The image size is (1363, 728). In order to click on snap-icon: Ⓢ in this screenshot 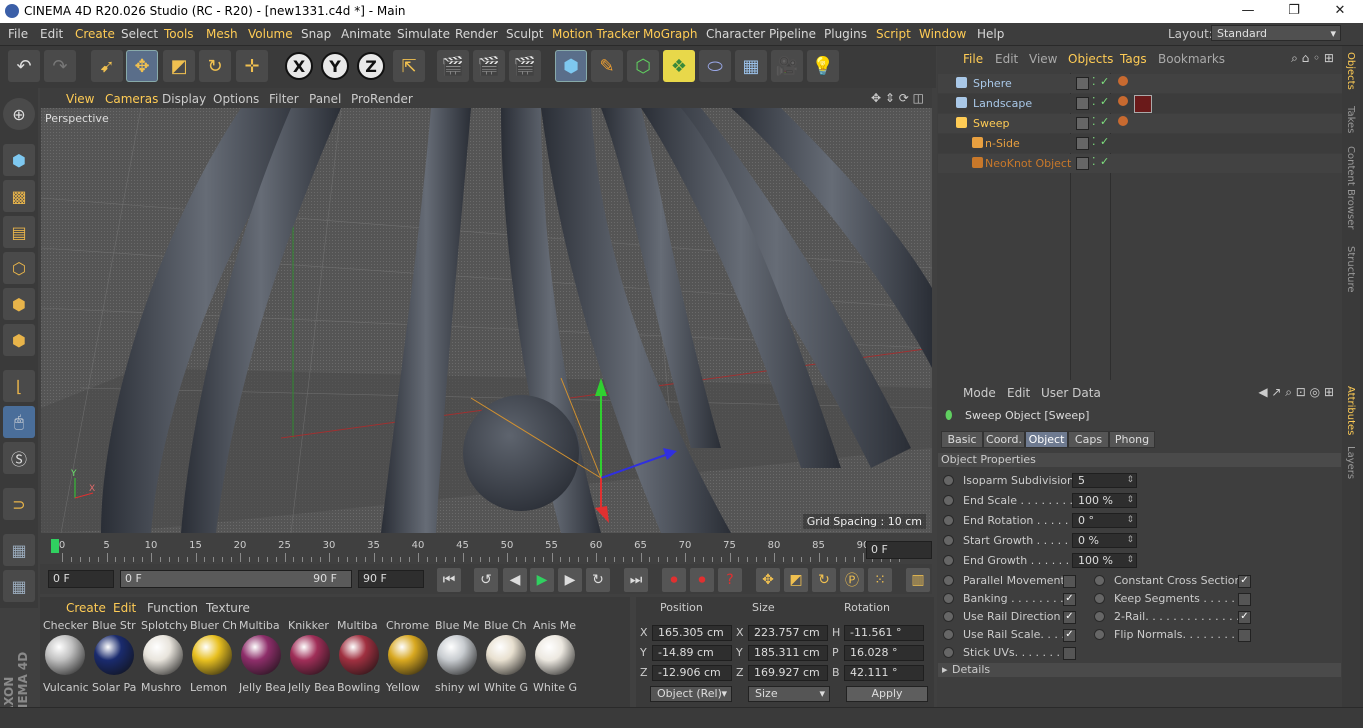, I will do `click(19, 458)`.